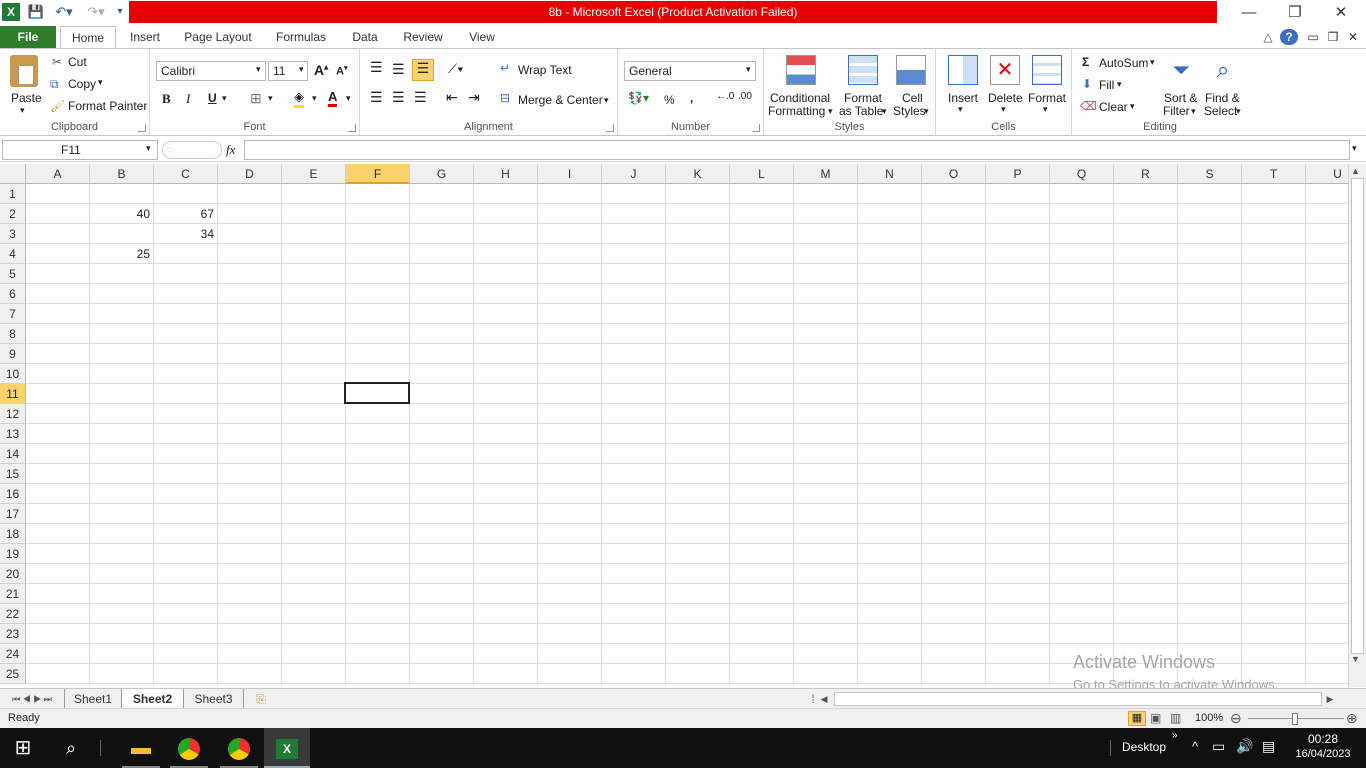 The image size is (1366, 768). Describe the element at coordinates (824, 699) in the screenshot. I see `scroll-left-icon: ◀` at that location.